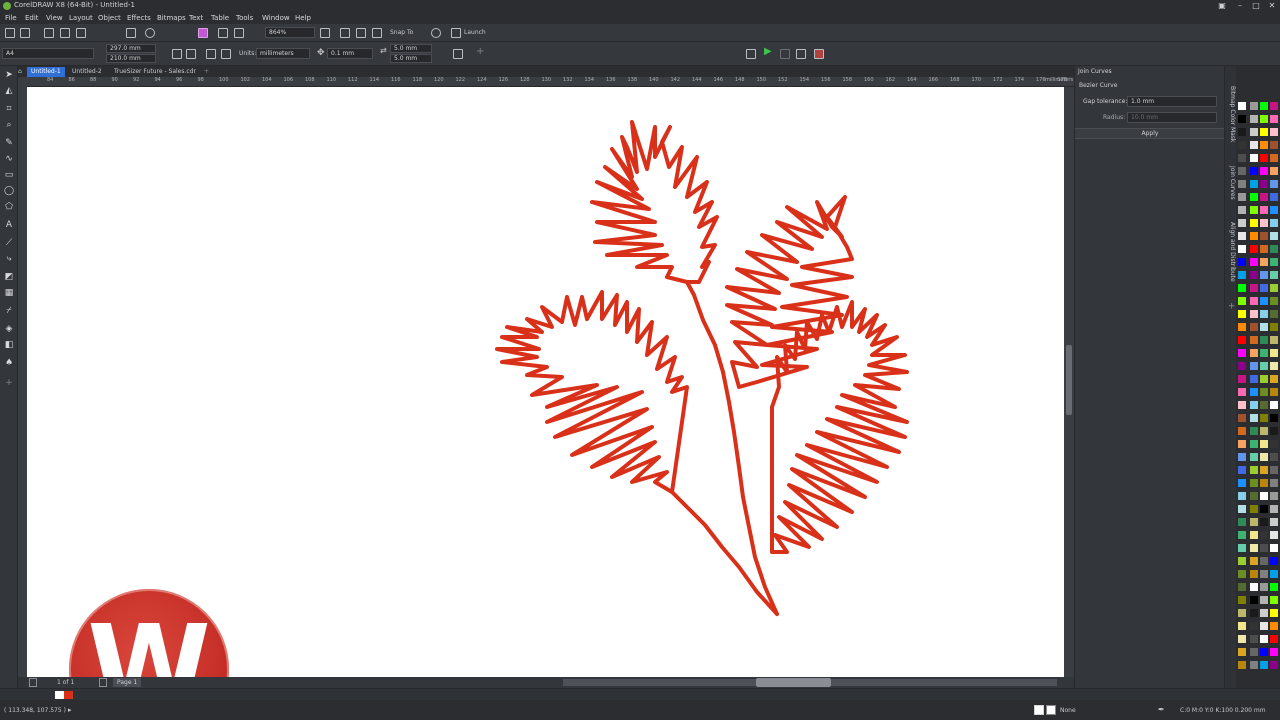 The height and width of the screenshot is (720, 1280). Describe the element at coordinates (59, 695) in the screenshot. I see `swatch-white` at that location.